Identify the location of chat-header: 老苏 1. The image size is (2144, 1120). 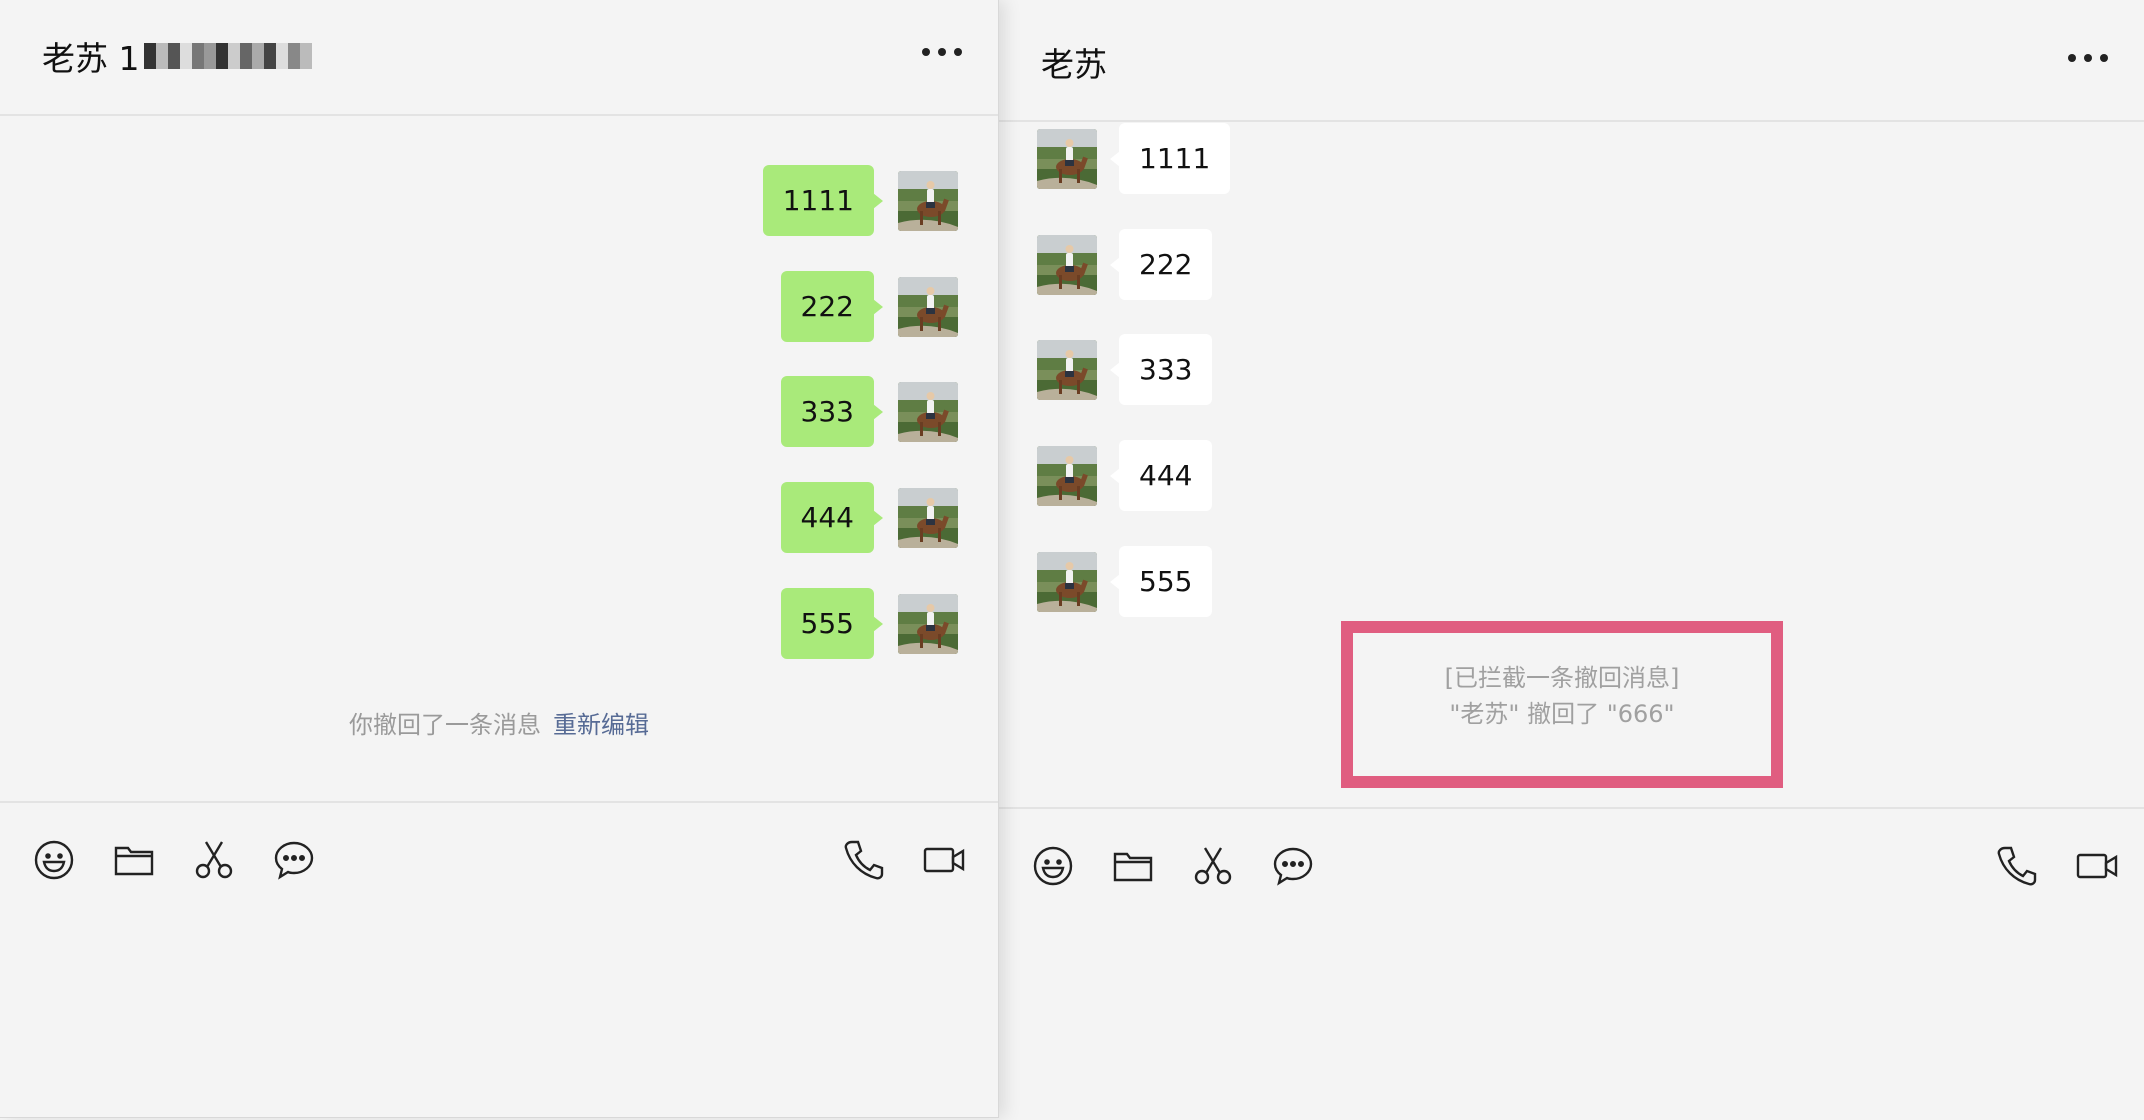
(499, 58).